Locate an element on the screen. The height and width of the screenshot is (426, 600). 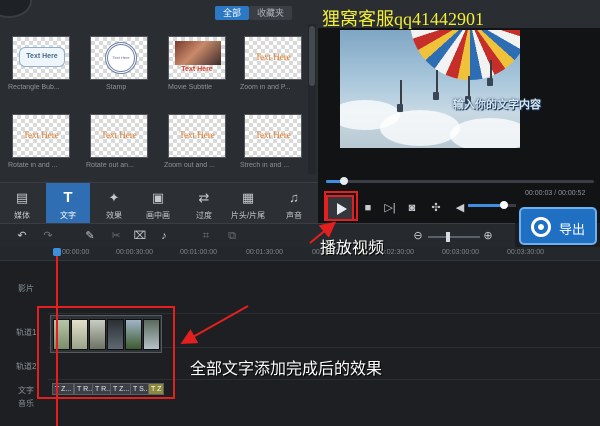
undo-button: ↶ is located at coordinates (22, 236).